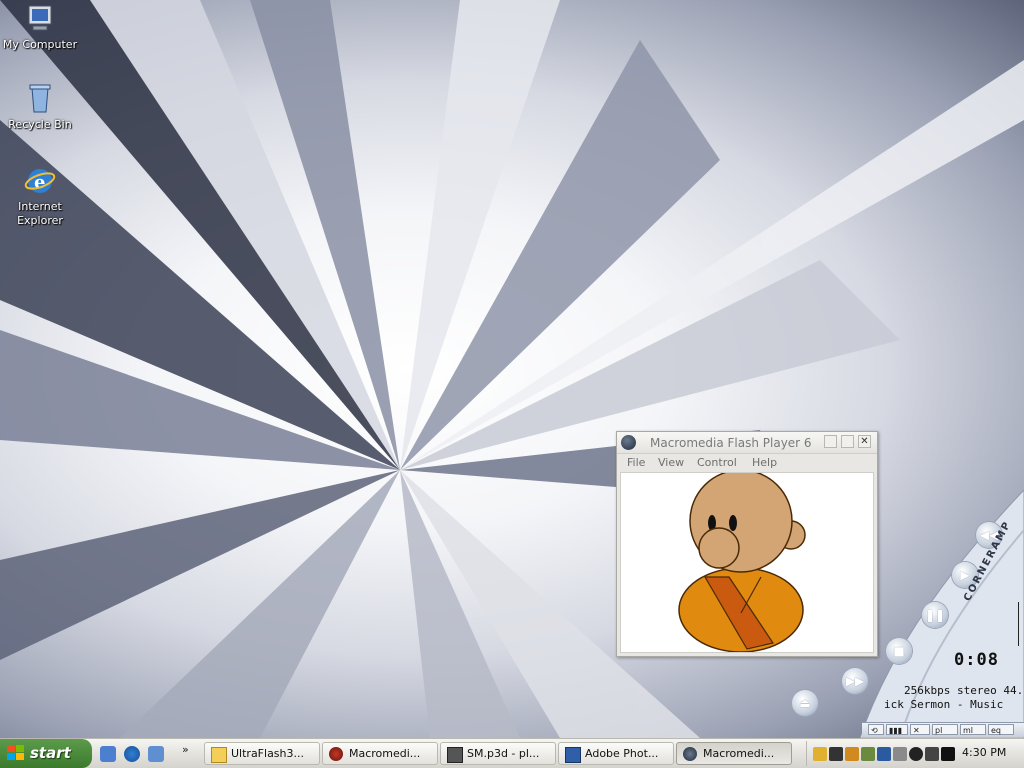 This screenshot has height=768, width=1024. What do you see at coordinates (40, 124) in the screenshot?
I see `recycle-bin-label: Recycle Bin` at bounding box center [40, 124].